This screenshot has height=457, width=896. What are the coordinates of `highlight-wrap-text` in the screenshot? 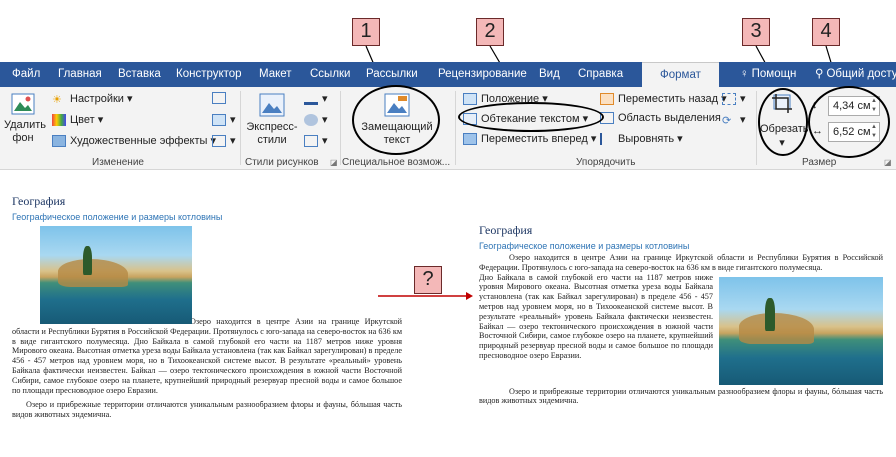 It's located at (531, 117).